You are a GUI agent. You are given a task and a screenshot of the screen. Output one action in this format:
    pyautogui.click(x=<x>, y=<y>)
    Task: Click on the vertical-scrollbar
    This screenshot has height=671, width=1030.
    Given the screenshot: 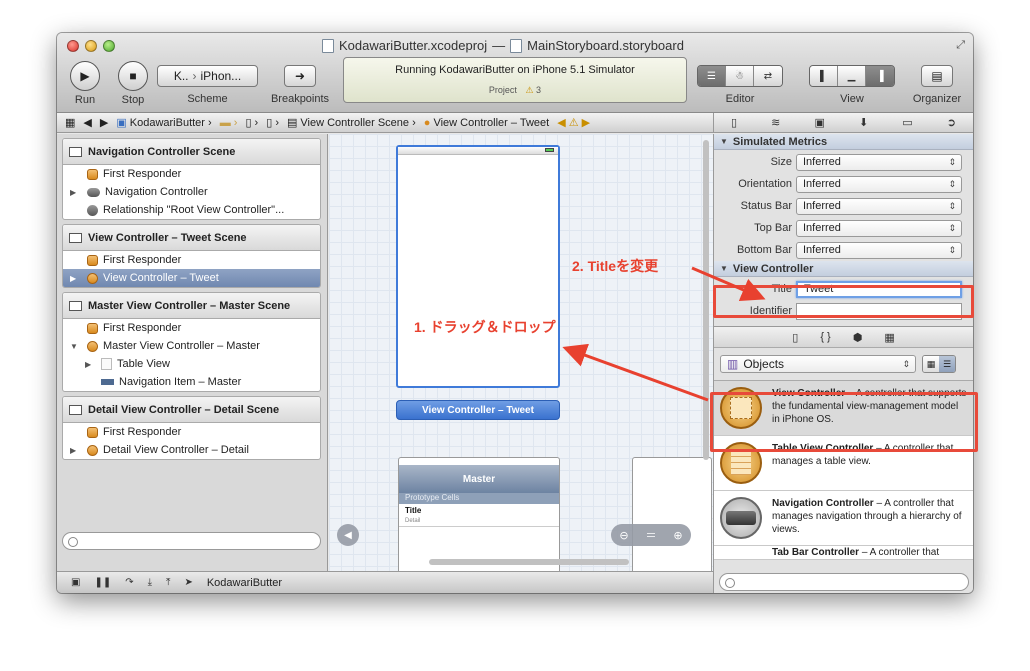 What is the action you would take?
    pyautogui.click(x=706, y=300)
    